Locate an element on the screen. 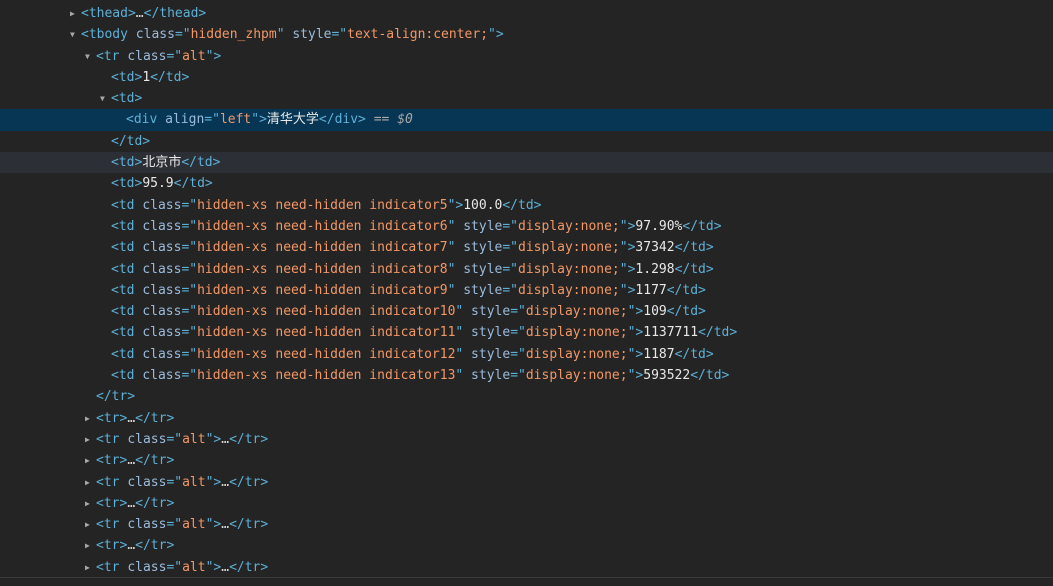  dom-node-row: ▶ <thead>…</thead> is located at coordinates (526, 13).